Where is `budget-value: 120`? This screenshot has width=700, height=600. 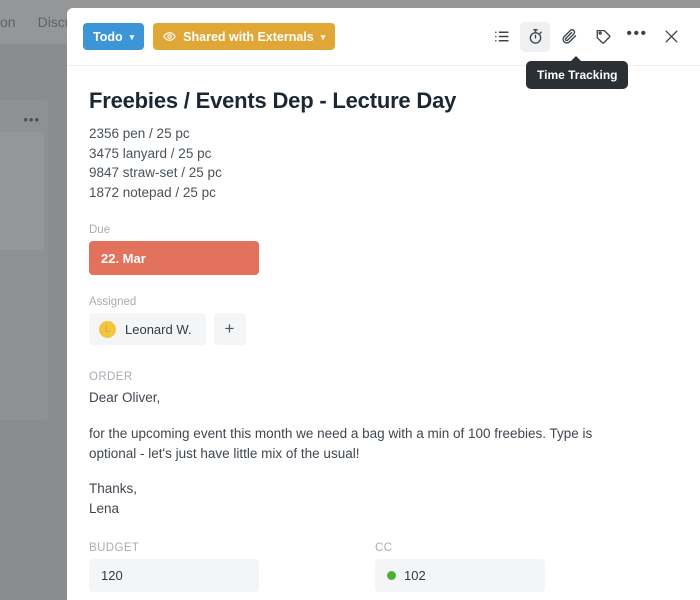
budget-value: 120 is located at coordinates (112, 575).